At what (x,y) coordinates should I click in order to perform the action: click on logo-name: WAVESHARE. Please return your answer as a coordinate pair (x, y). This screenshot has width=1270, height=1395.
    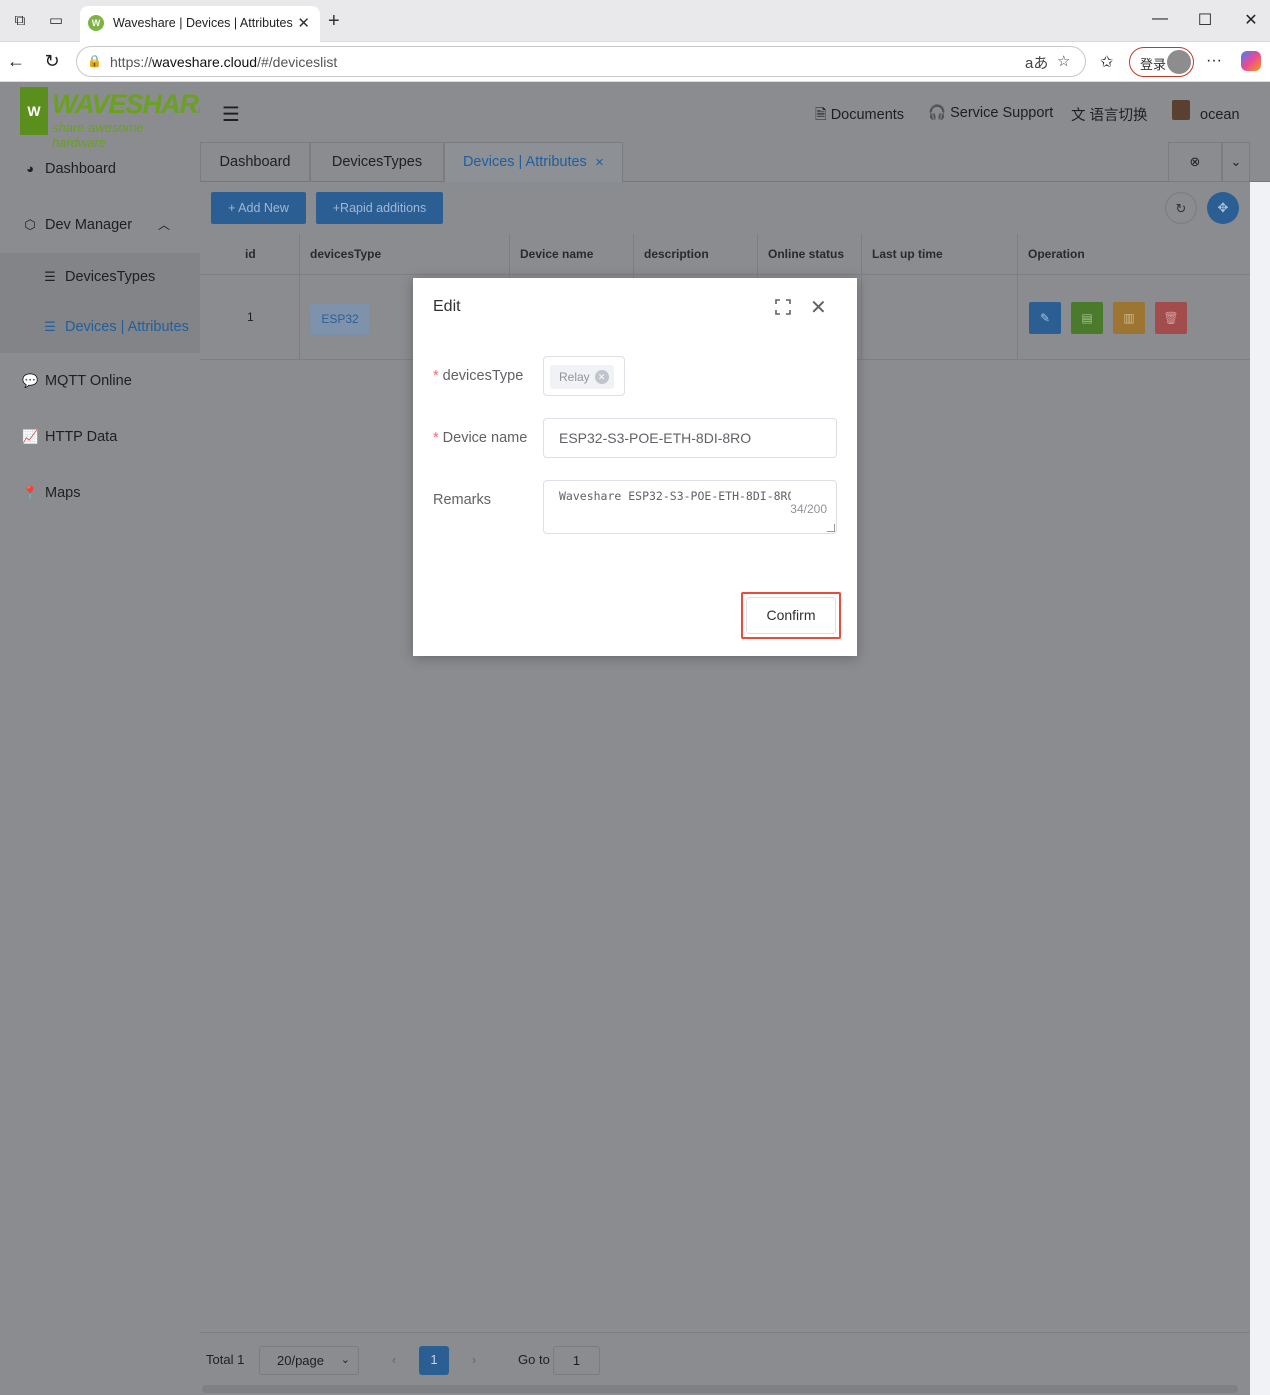
    Looking at the image, I should click on (134, 104).